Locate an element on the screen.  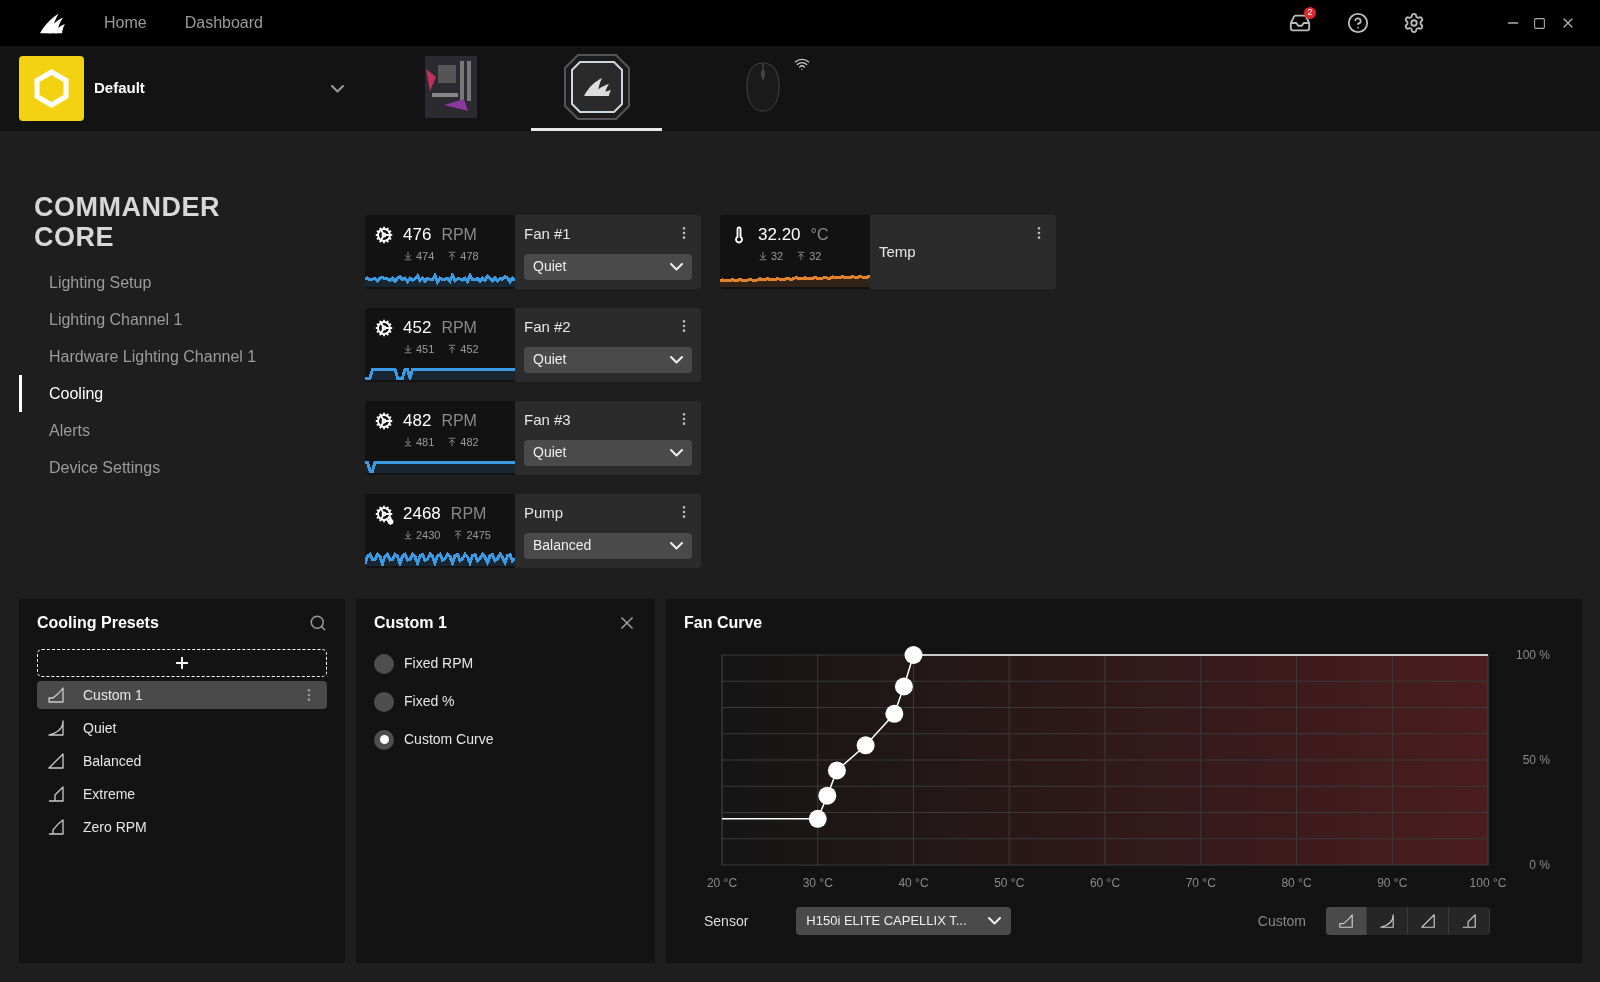
nav-link: Dashboard is located at coordinates (223, 23).